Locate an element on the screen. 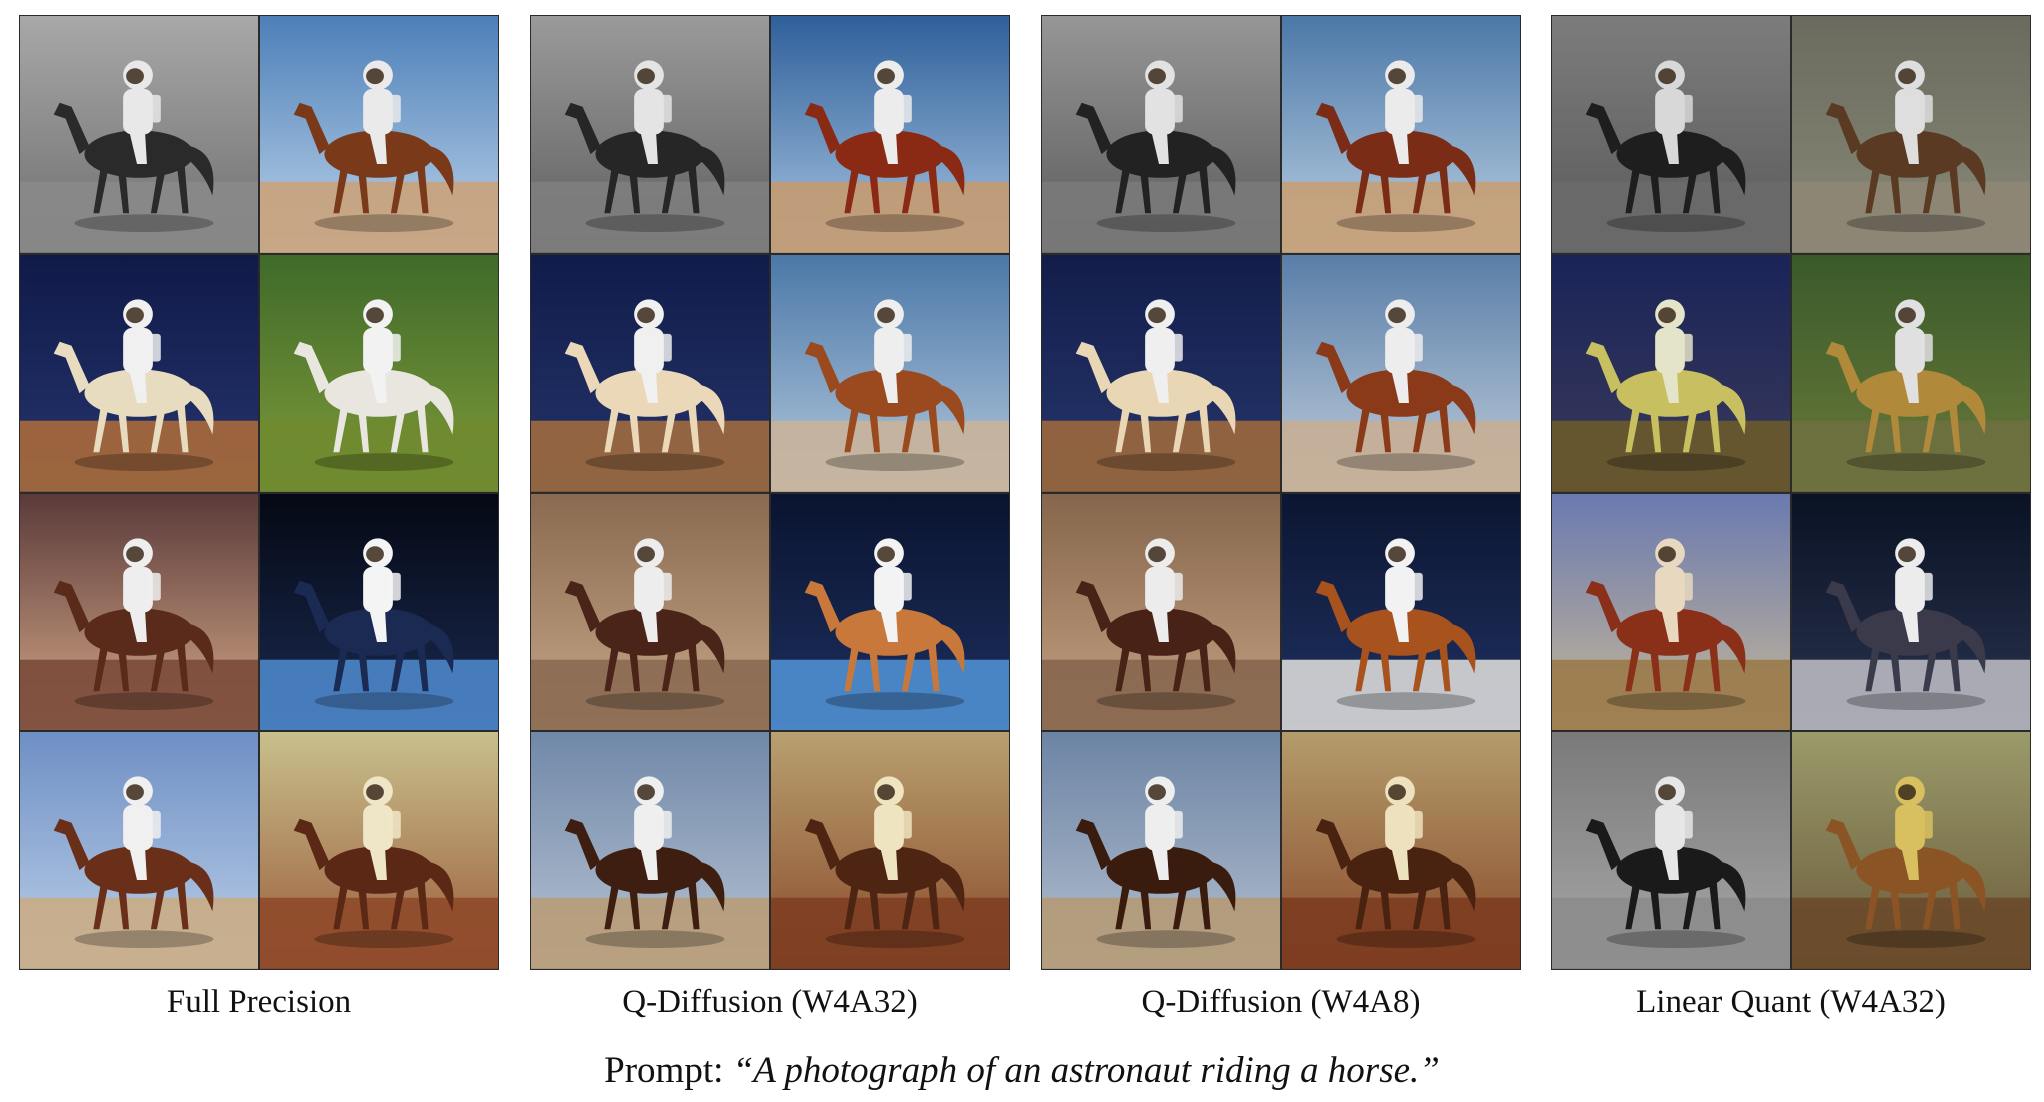 The height and width of the screenshot is (1102, 2044). panel-caption: Linear Quant (W4A32) is located at coordinates (1791, 1002).